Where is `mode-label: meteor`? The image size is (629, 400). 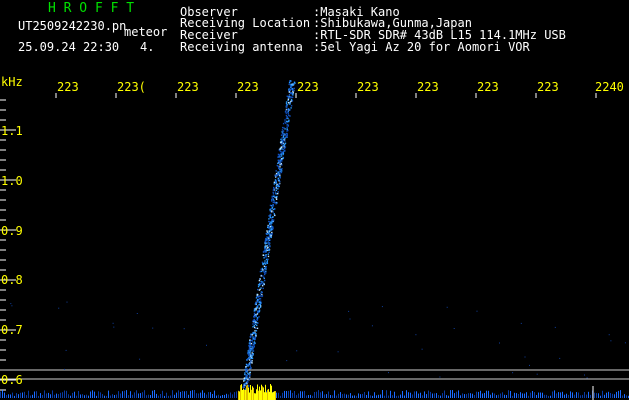
mode-label: meteor is located at coordinates (146, 32).